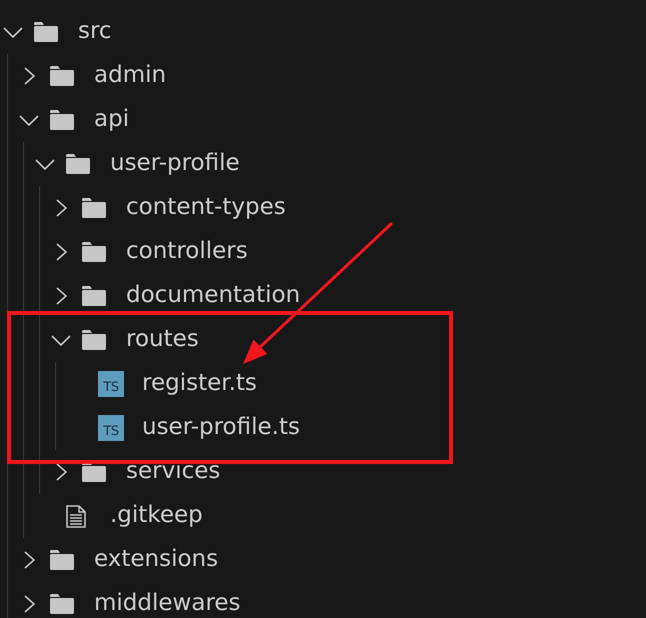 The image size is (646, 618). Describe the element at coordinates (95, 32) in the screenshot. I see `folder-name: src` at that location.